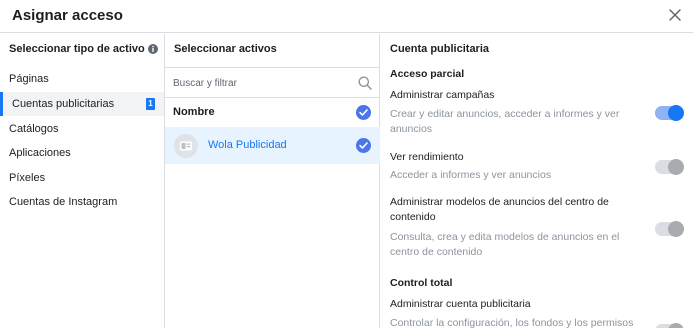 The width and height of the screenshot is (693, 328). I want to click on partial-access-heading: Acceso parcial, so click(427, 74).